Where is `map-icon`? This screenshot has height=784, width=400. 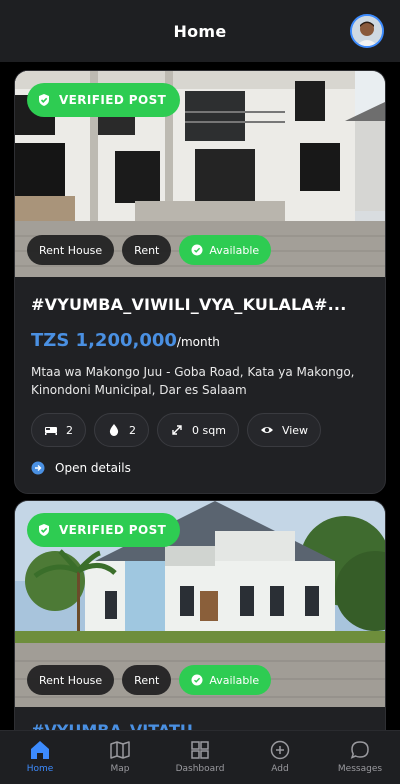 map-icon is located at coordinates (120, 750).